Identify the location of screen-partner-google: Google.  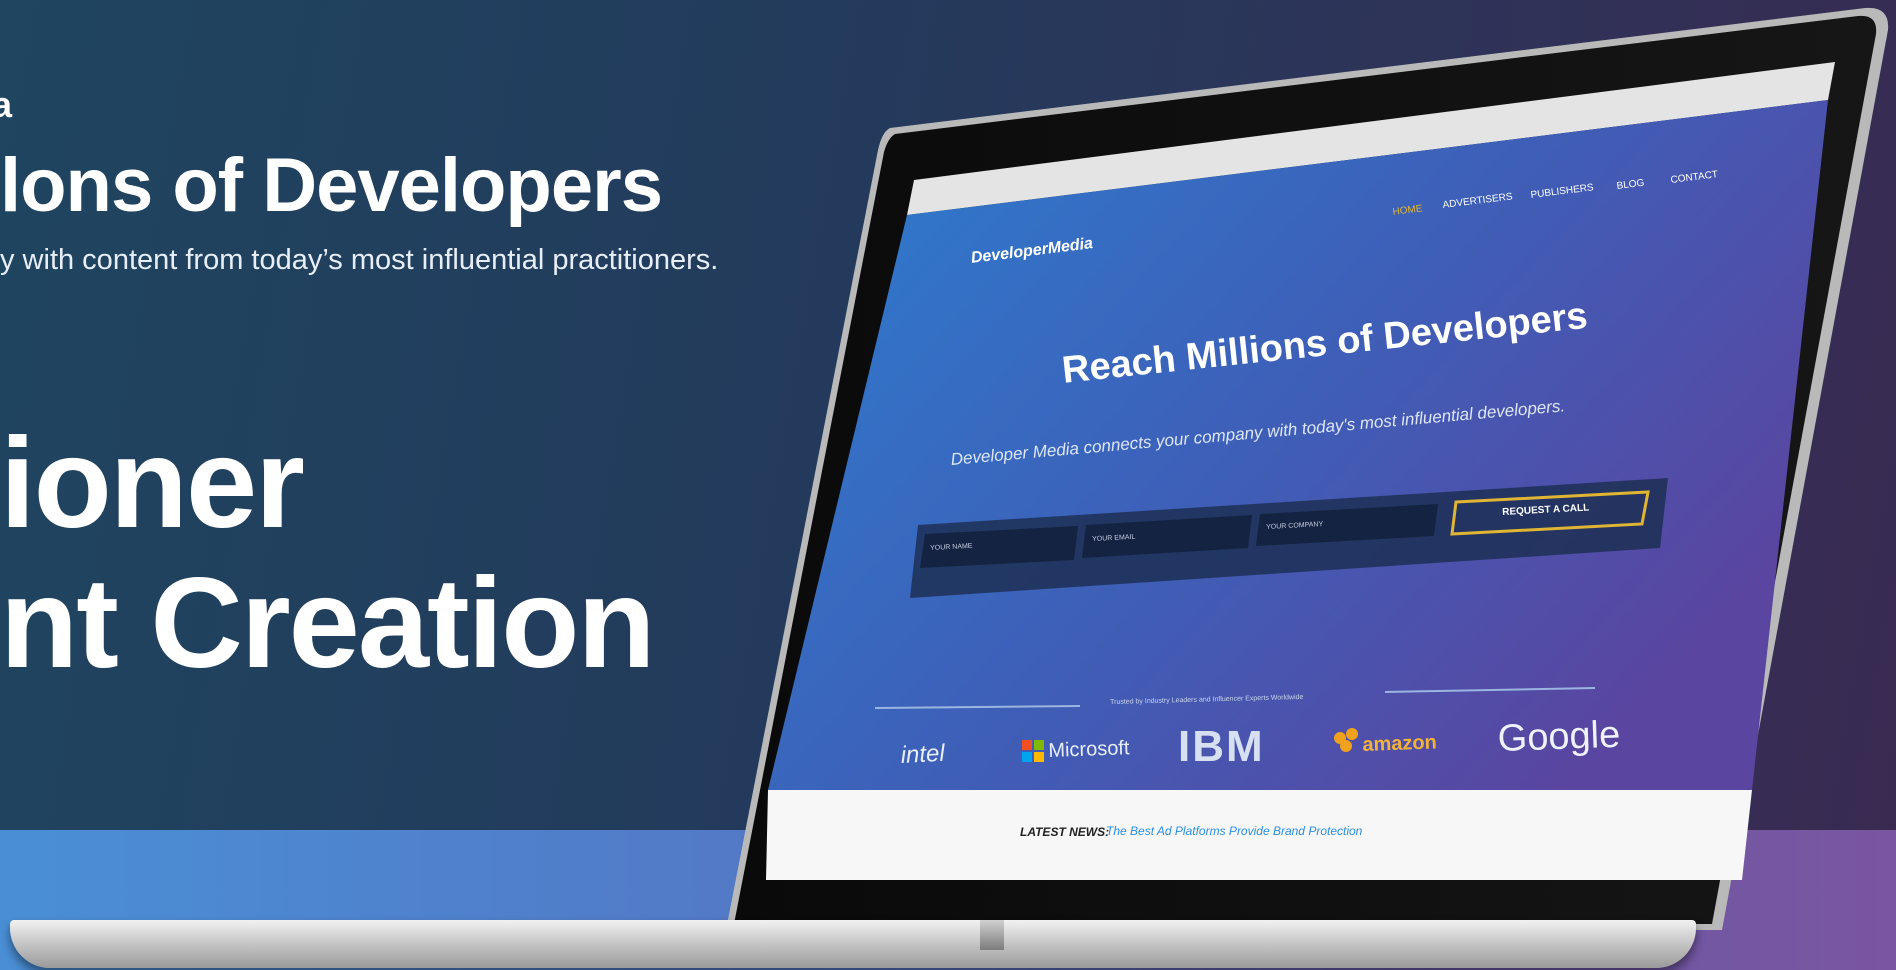
(1559, 736).